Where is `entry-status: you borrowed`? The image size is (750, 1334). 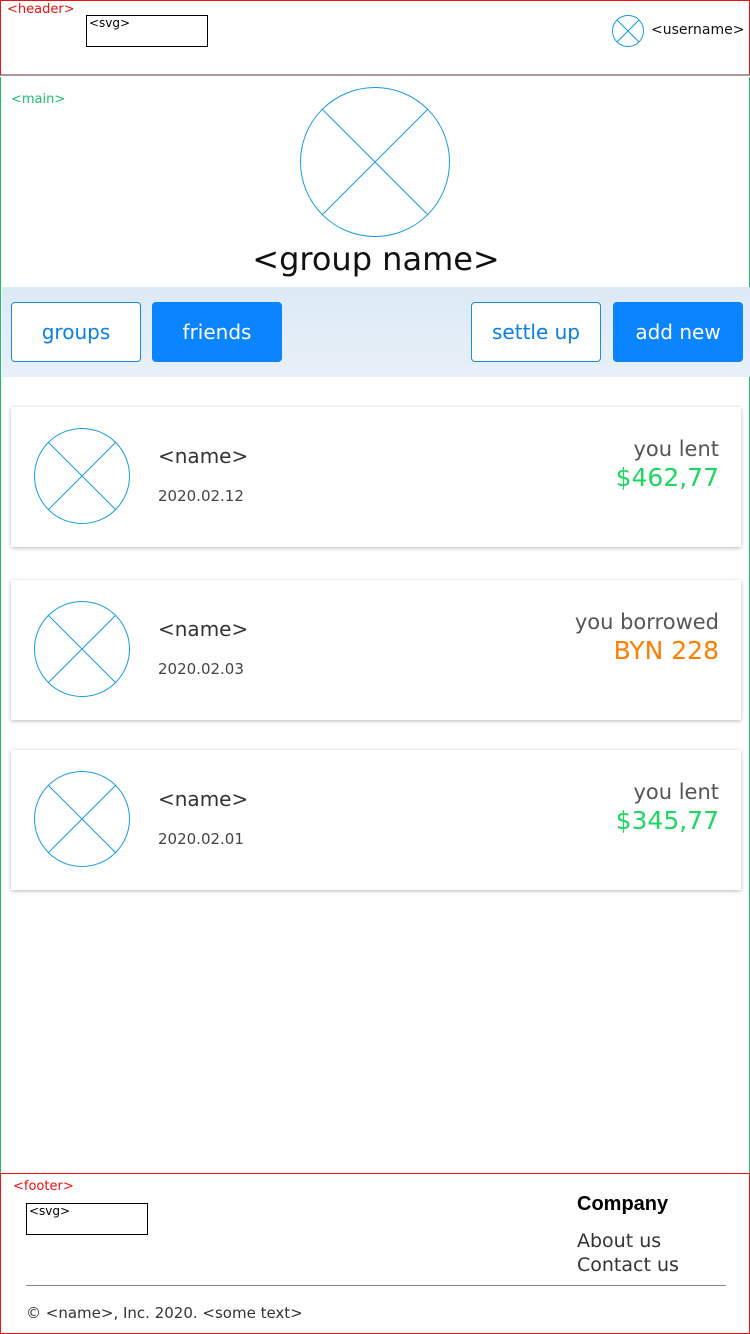
entry-status: you borrowed is located at coordinates (646, 622).